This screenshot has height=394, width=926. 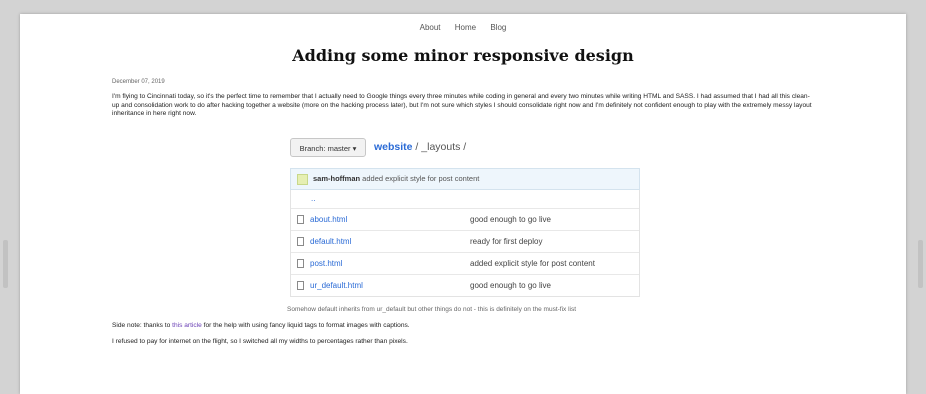 I want to click on article-link: this article, so click(x=187, y=325).